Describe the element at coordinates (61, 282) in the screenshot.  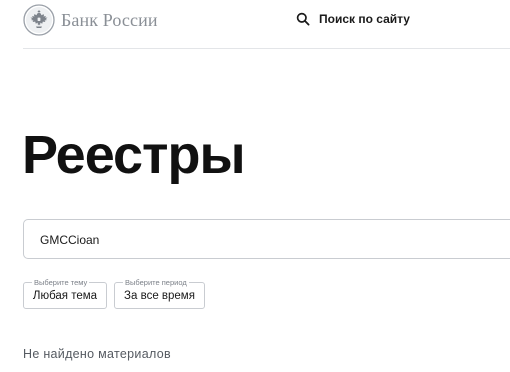
I see `topic-filter-legend: Выберите тему` at that location.